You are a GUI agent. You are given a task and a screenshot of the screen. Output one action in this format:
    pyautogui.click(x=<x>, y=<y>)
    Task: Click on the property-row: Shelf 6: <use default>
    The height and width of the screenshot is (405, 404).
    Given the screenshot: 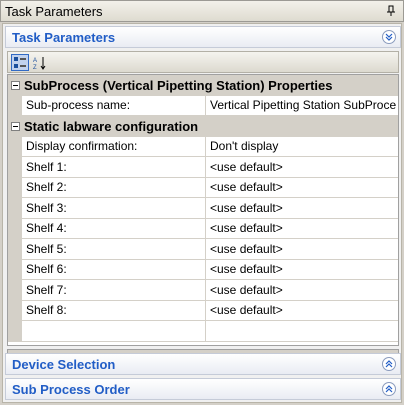 What is the action you would take?
    pyautogui.click(x=203, y=269)
    